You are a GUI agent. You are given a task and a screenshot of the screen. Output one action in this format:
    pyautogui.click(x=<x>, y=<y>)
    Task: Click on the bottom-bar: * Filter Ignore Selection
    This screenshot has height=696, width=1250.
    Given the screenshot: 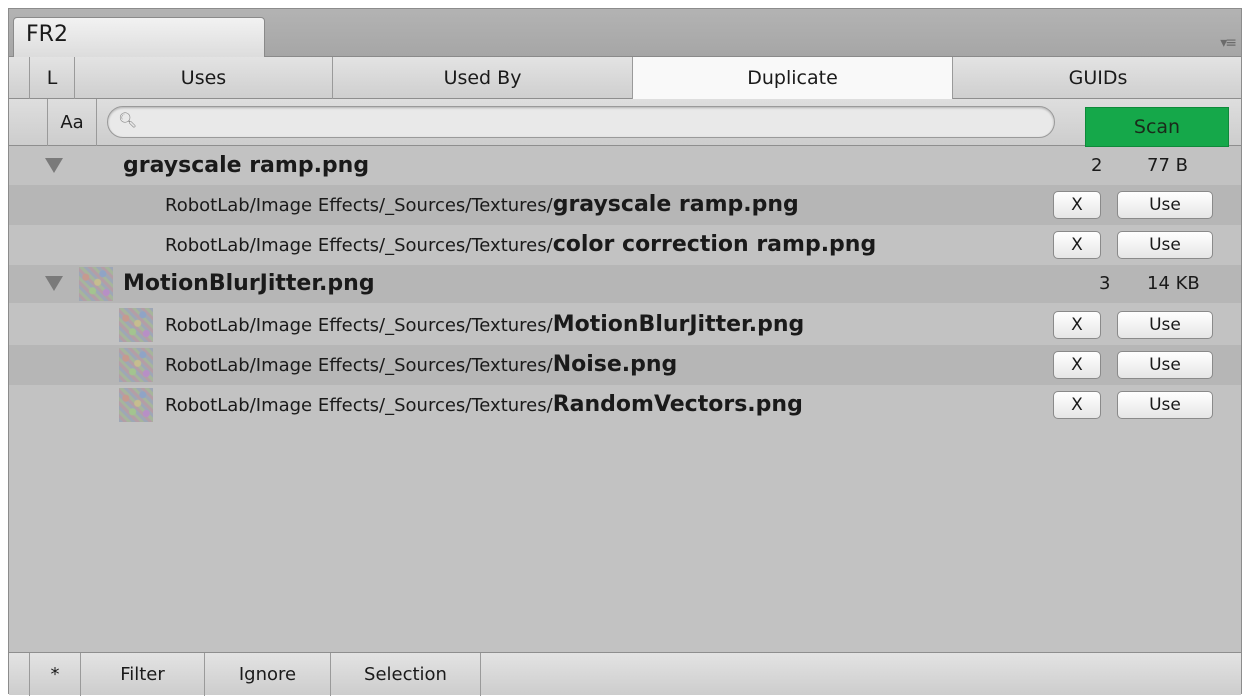 What is the action you would take?
    pyautogui.click(x=625, y=674)
    